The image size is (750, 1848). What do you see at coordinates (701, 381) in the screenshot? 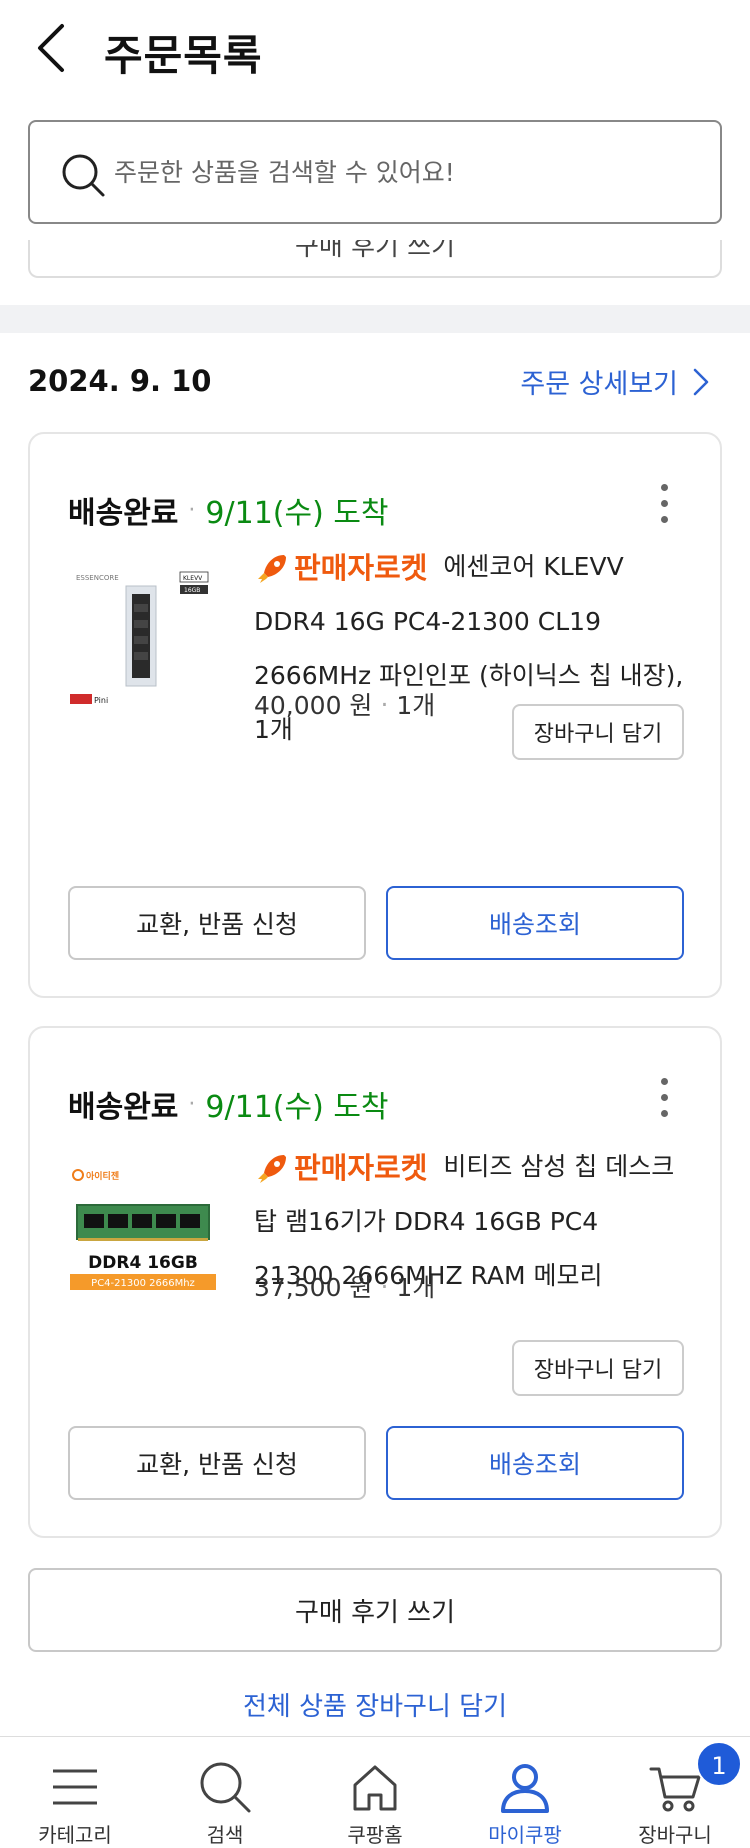
I see `chevron-right-icon` at bounding box center [701, 381].